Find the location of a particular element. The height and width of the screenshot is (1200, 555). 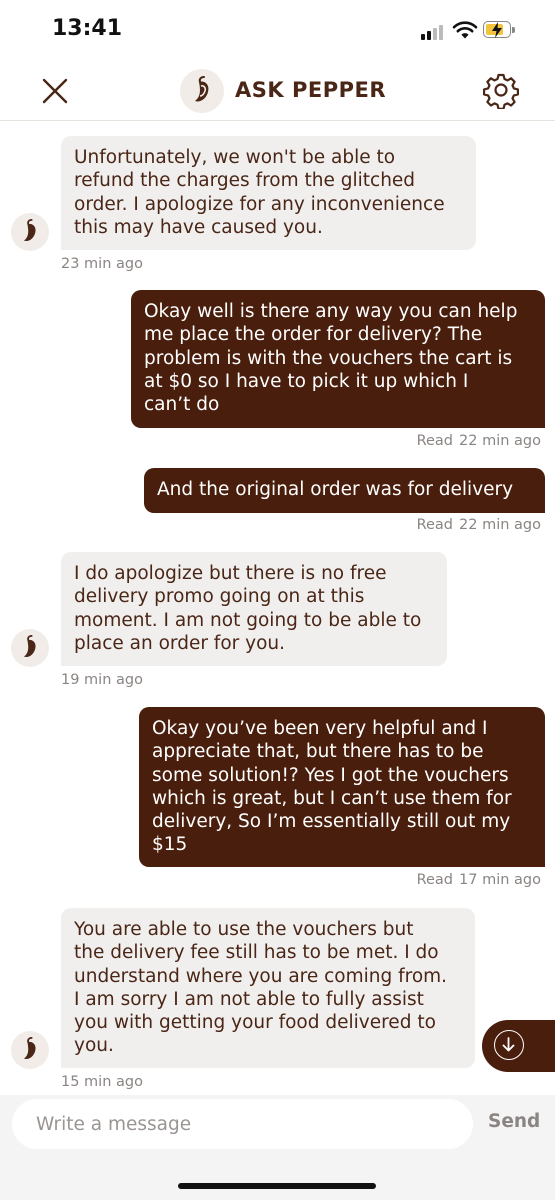

scroll-to-bottom-button is located at coordinates (518, 1046).